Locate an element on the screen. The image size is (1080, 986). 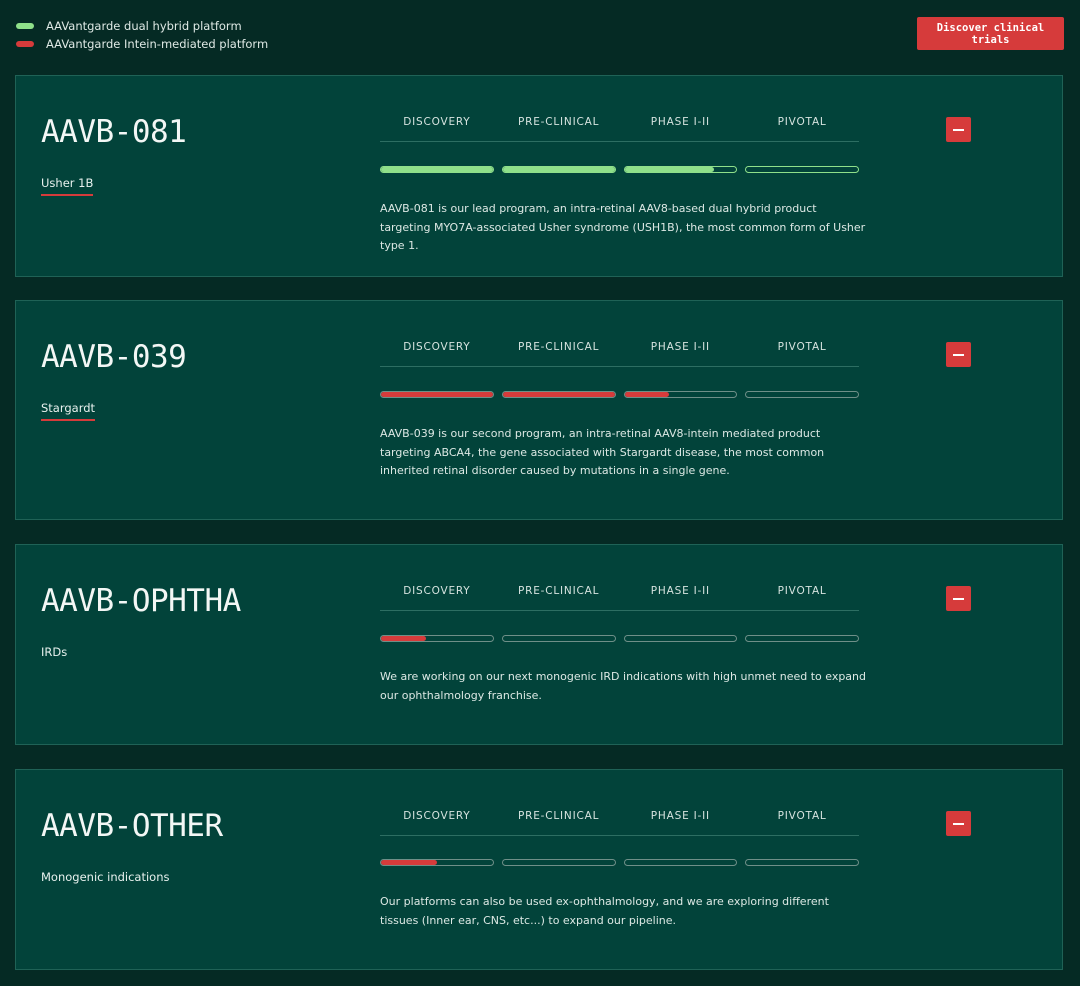
program-title: AAVB-081 is located at coordinates (114, 132).